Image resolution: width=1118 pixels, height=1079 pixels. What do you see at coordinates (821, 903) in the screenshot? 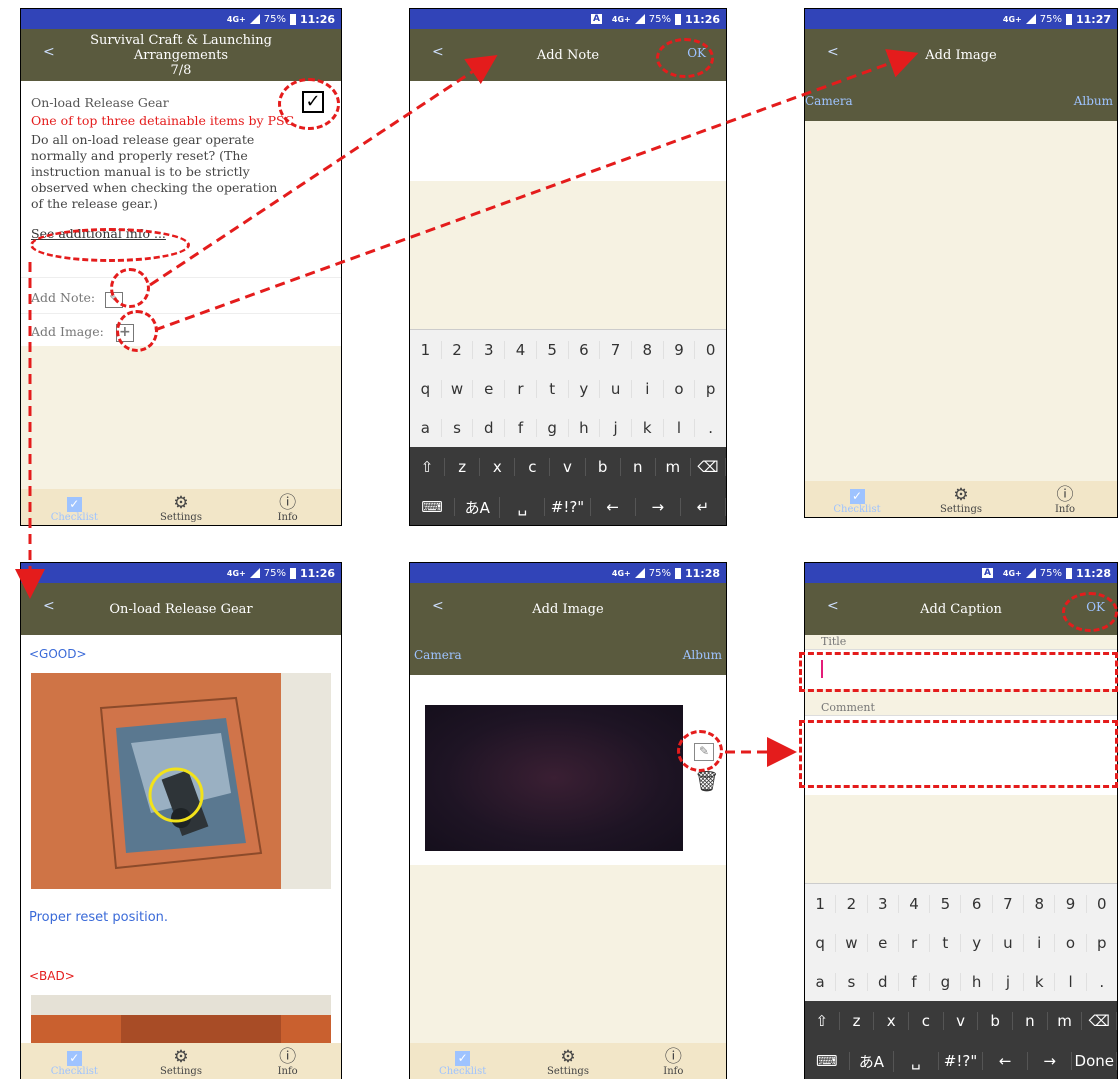
I see `key: 1` at bounding box center [821, 903].